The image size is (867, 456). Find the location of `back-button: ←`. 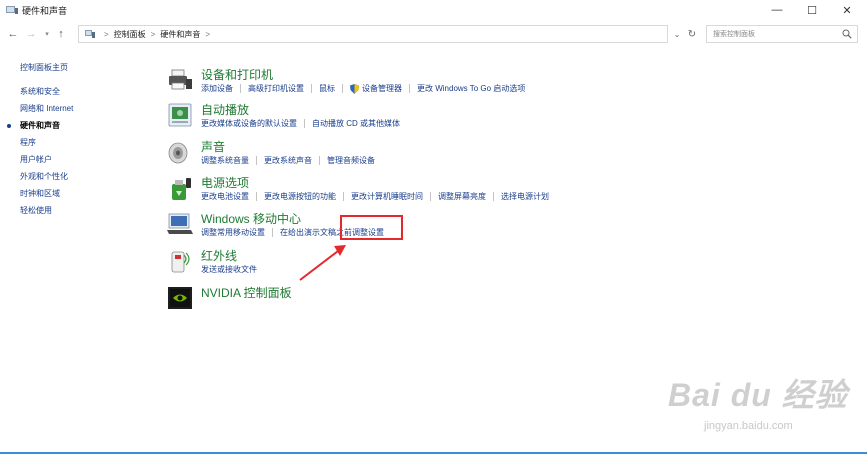

back-button: ← is located at coordinates (13, 34).